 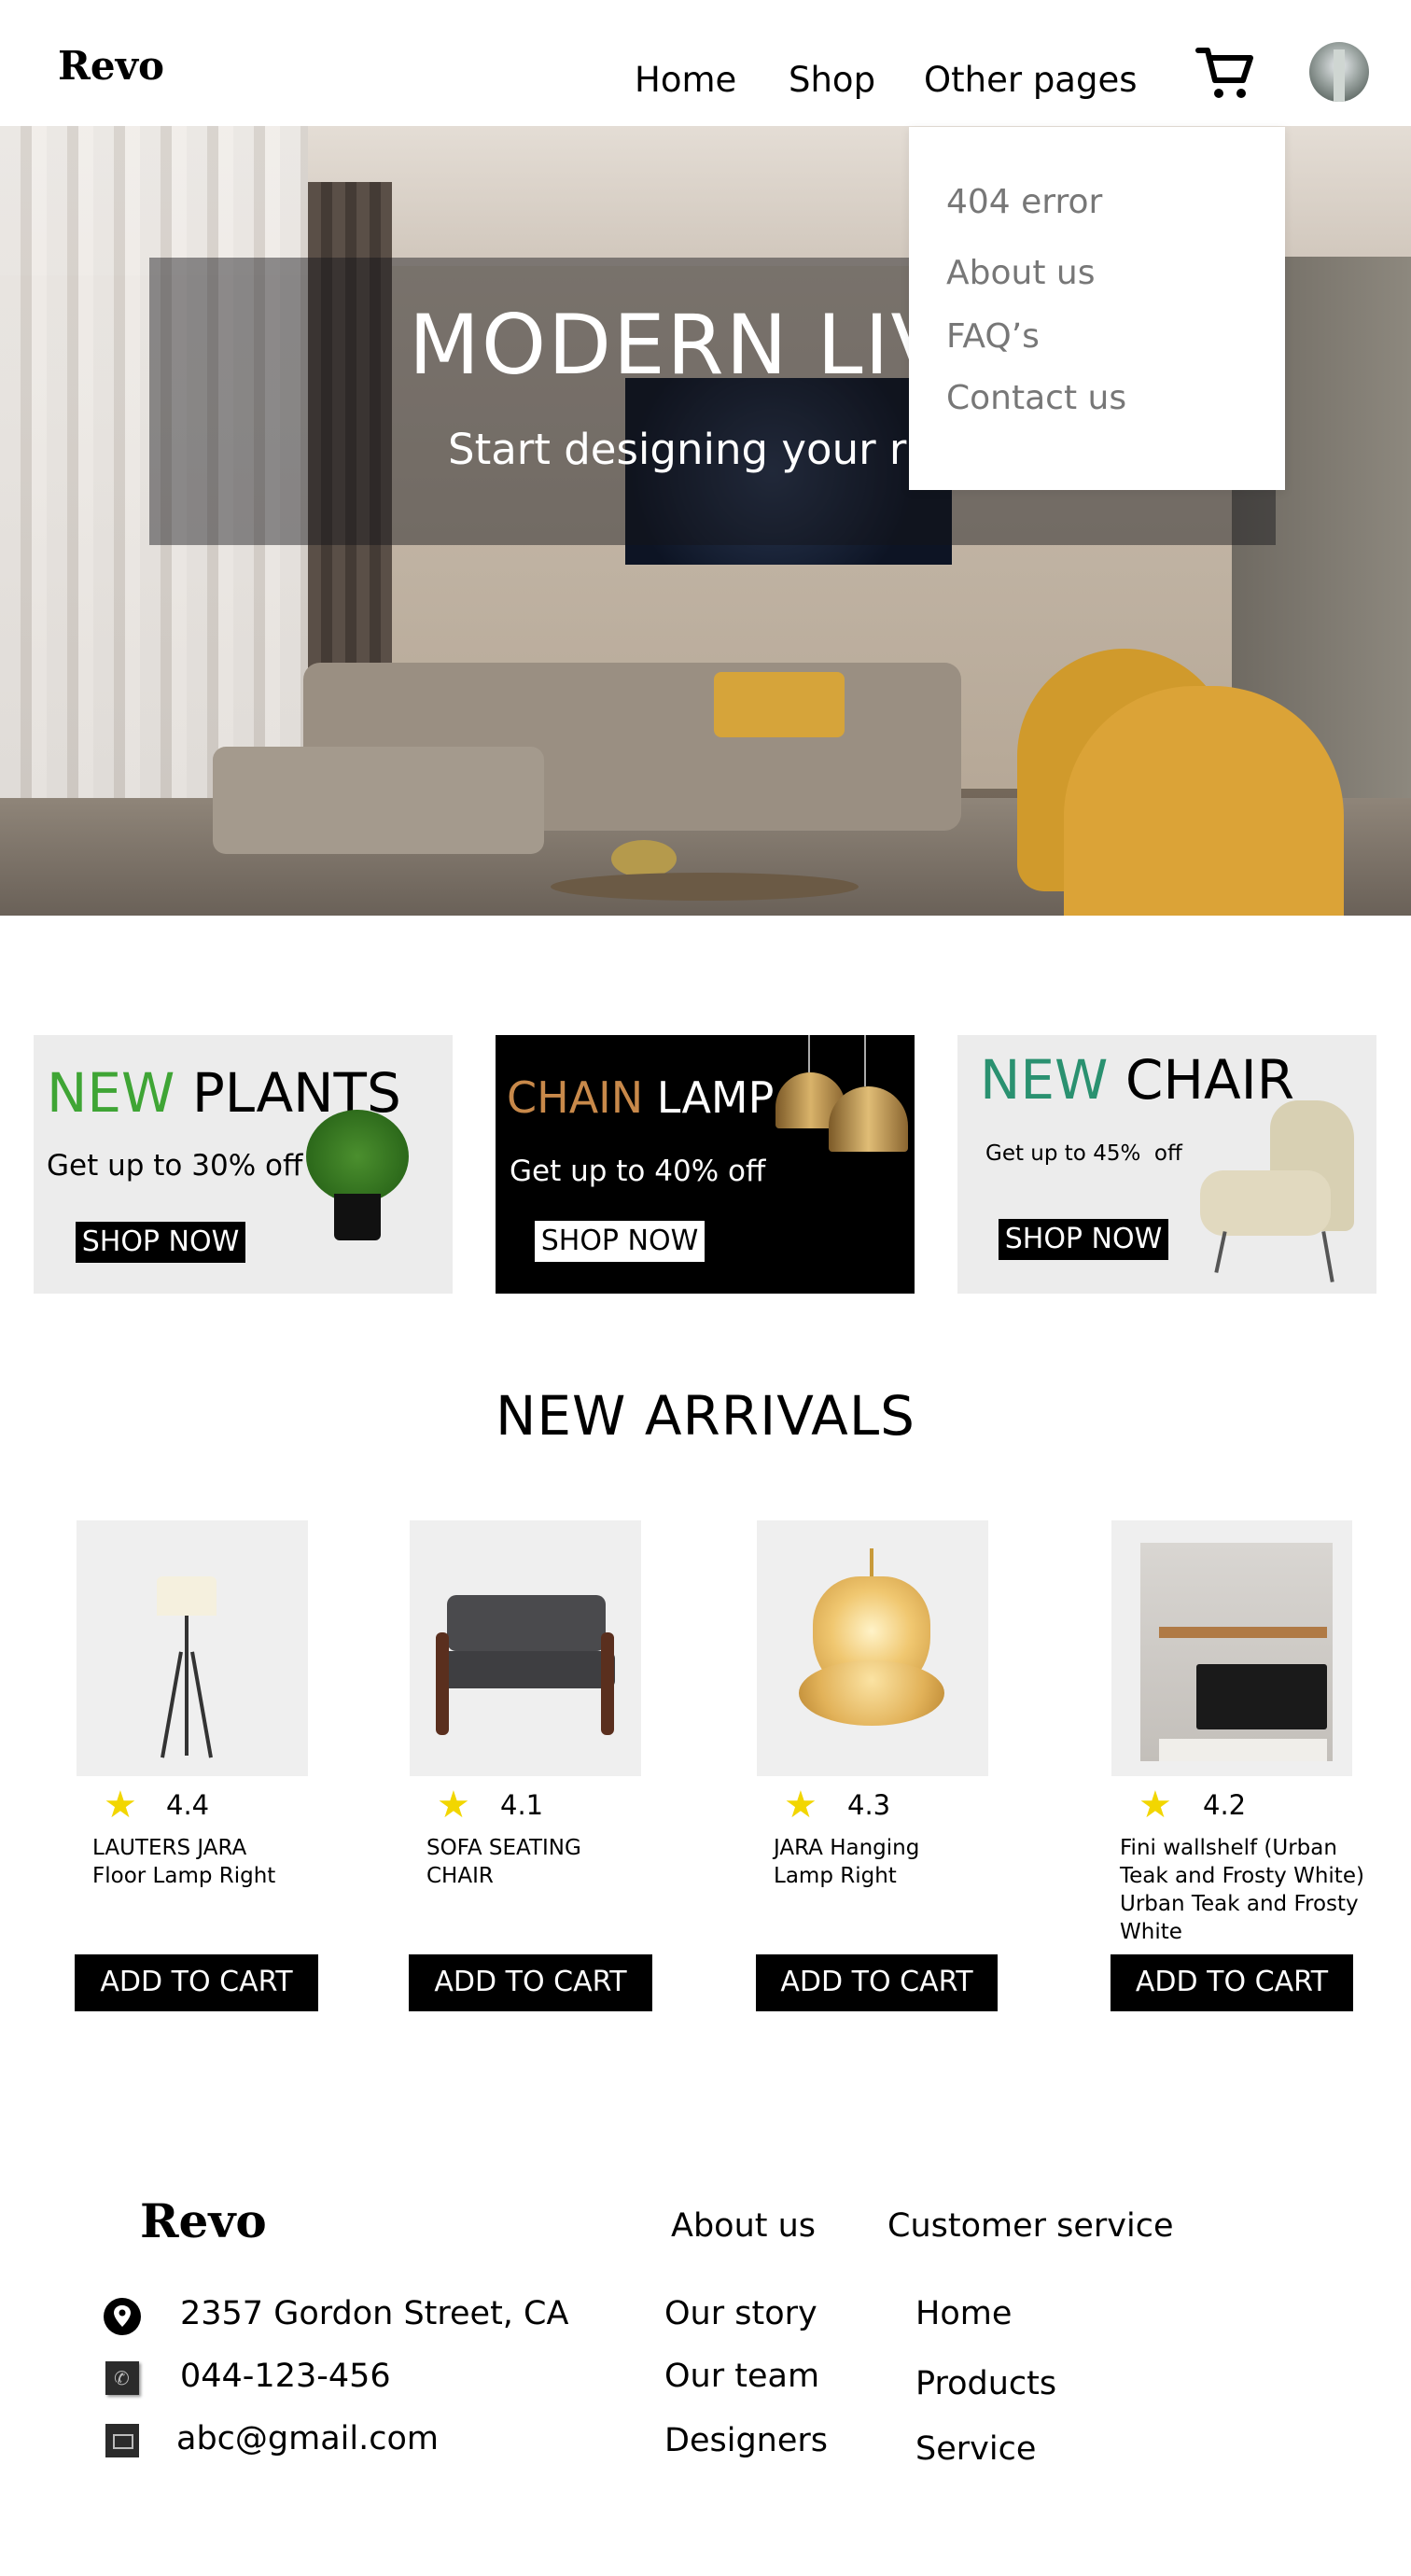 What do you see at coordinates (963, 2313) in the screenshot?
I see `footer-link-home: Home` at bounding box center [963, 2313].